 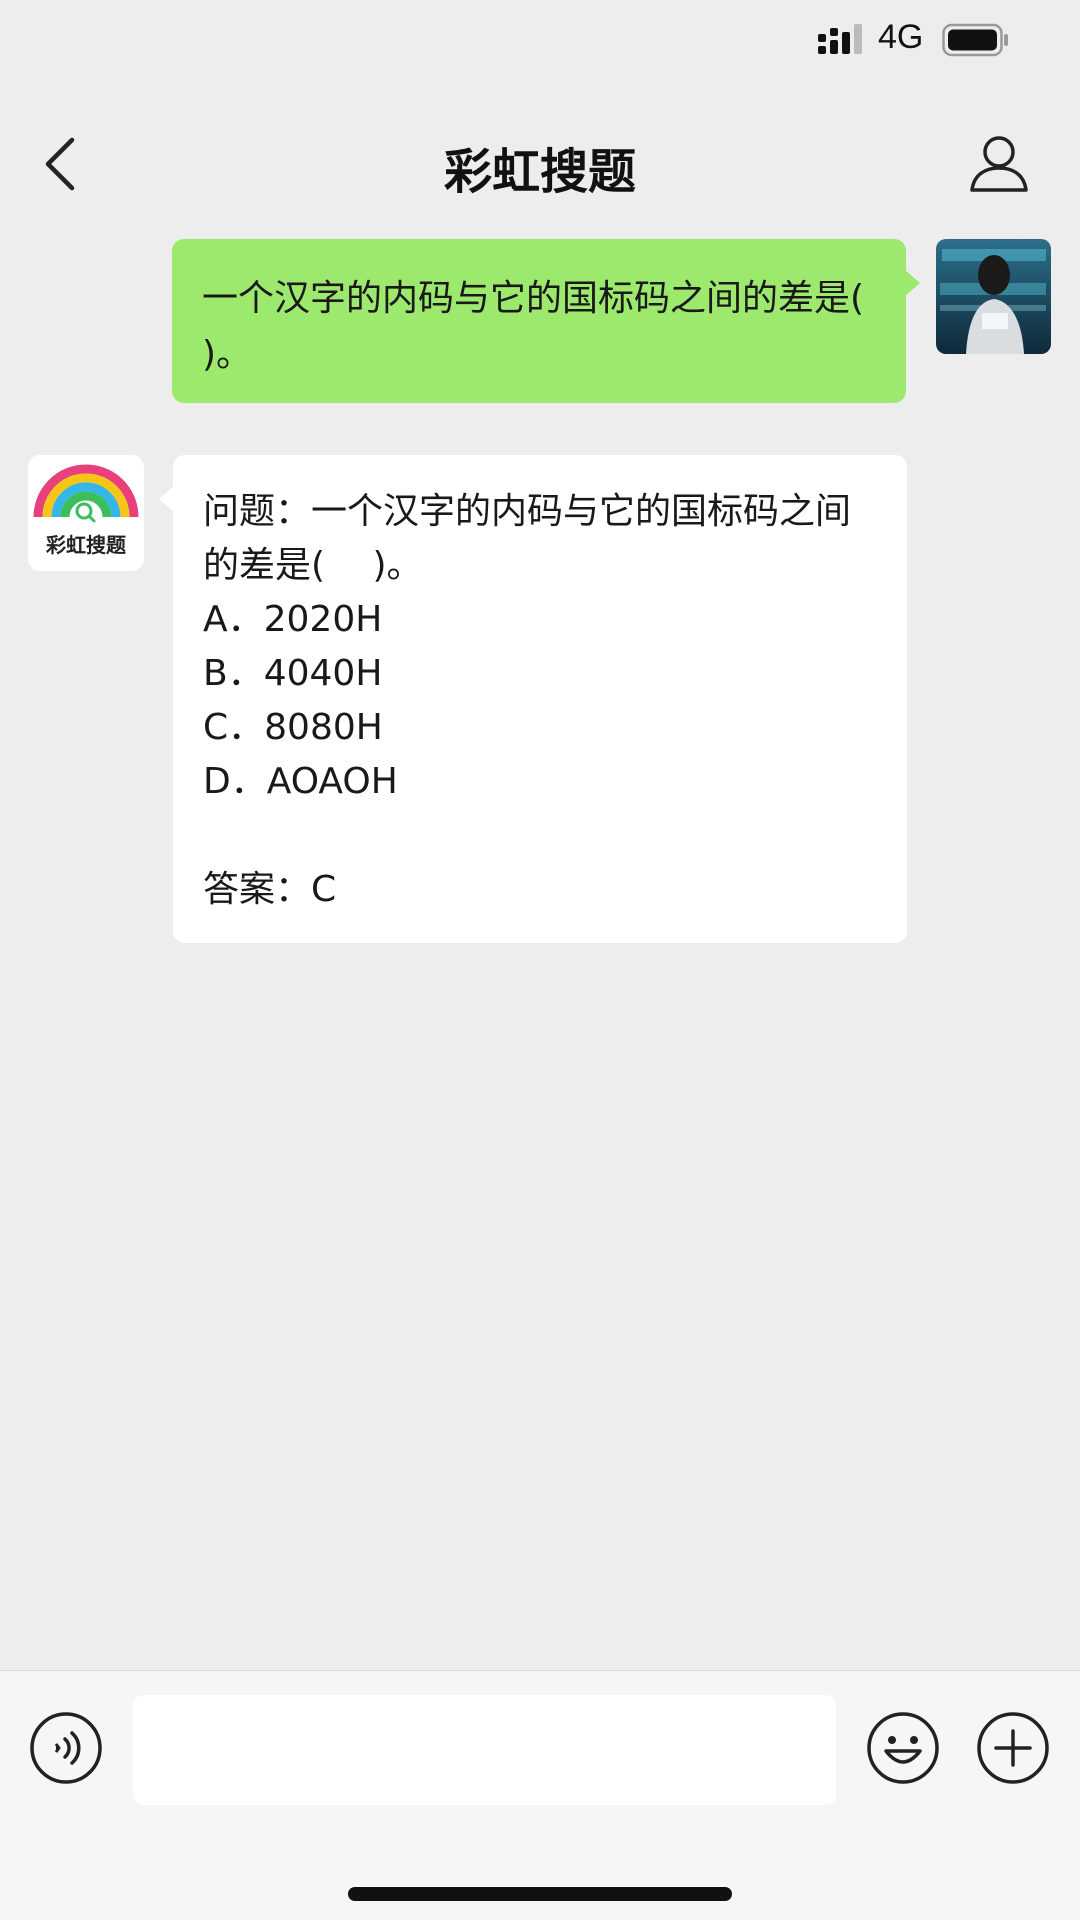 I want to click on option-b: B．4040H, so click(x=293, y=673).